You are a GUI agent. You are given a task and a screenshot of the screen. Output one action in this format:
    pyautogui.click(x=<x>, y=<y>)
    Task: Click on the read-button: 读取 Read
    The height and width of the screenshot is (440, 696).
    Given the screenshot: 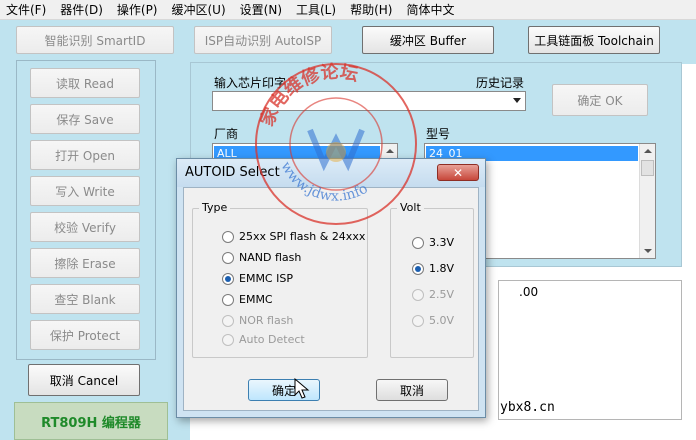 What is the action you would take?
    pyautogui.click(x=85, y=83)
    